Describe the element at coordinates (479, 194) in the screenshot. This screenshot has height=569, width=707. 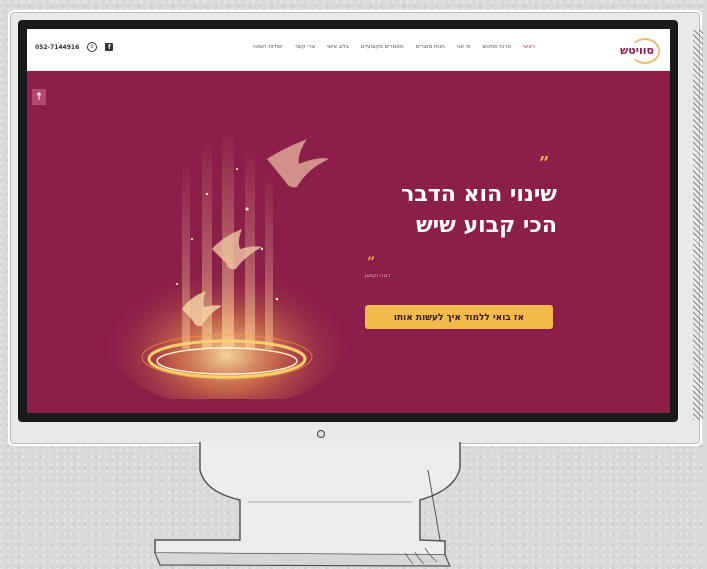
I see `hero-headline-line1: שינוי הוא הדבר` at that location.